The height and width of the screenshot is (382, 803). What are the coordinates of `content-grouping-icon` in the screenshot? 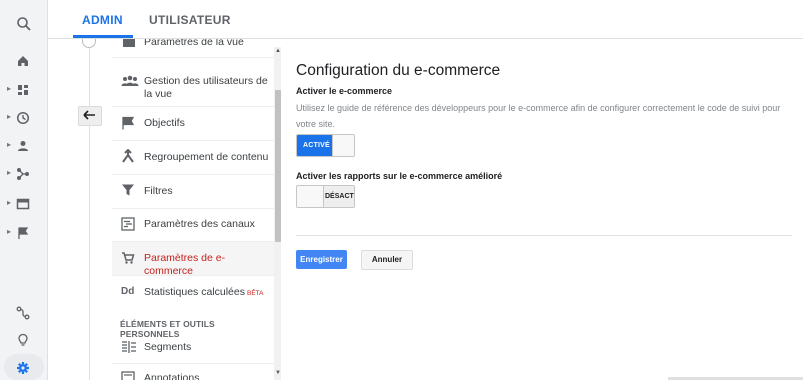 It's located at (128, 156).